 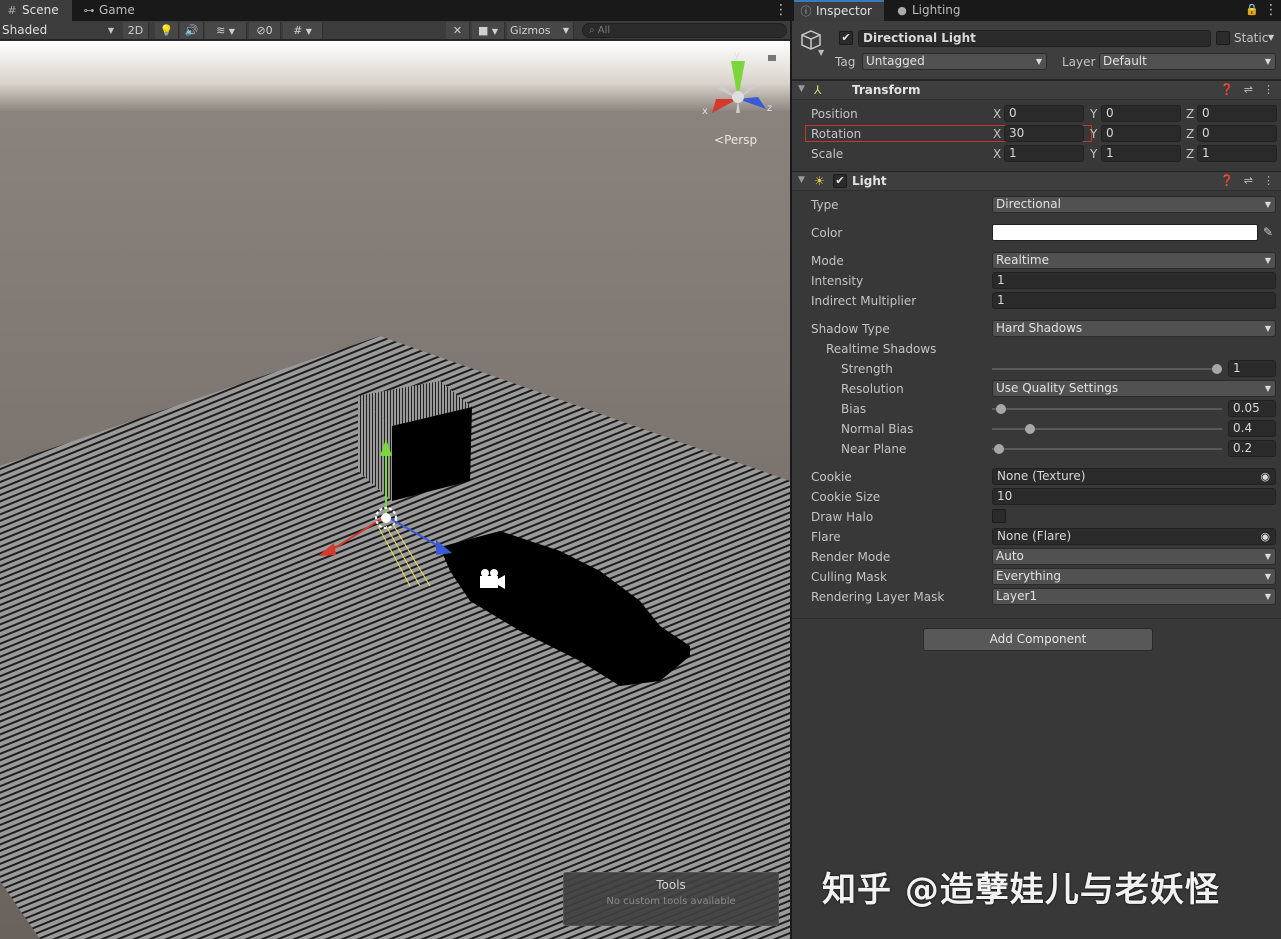 What do you see at coordinates (1134, 300) in the screenshot?
I see `indirect-multiplier-field: 1` at bounding box center [1134, 300].